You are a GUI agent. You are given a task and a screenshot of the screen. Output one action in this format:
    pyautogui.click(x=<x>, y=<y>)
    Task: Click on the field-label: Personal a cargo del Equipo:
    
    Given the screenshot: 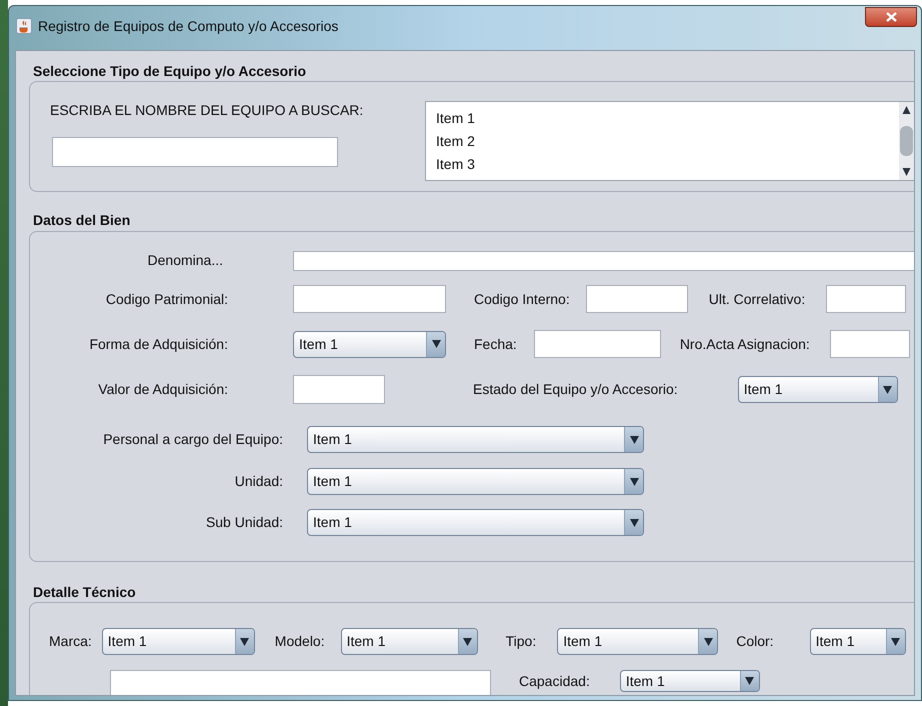 What is the action you would take?
    pyautogui.click(x=193, y=439)
    